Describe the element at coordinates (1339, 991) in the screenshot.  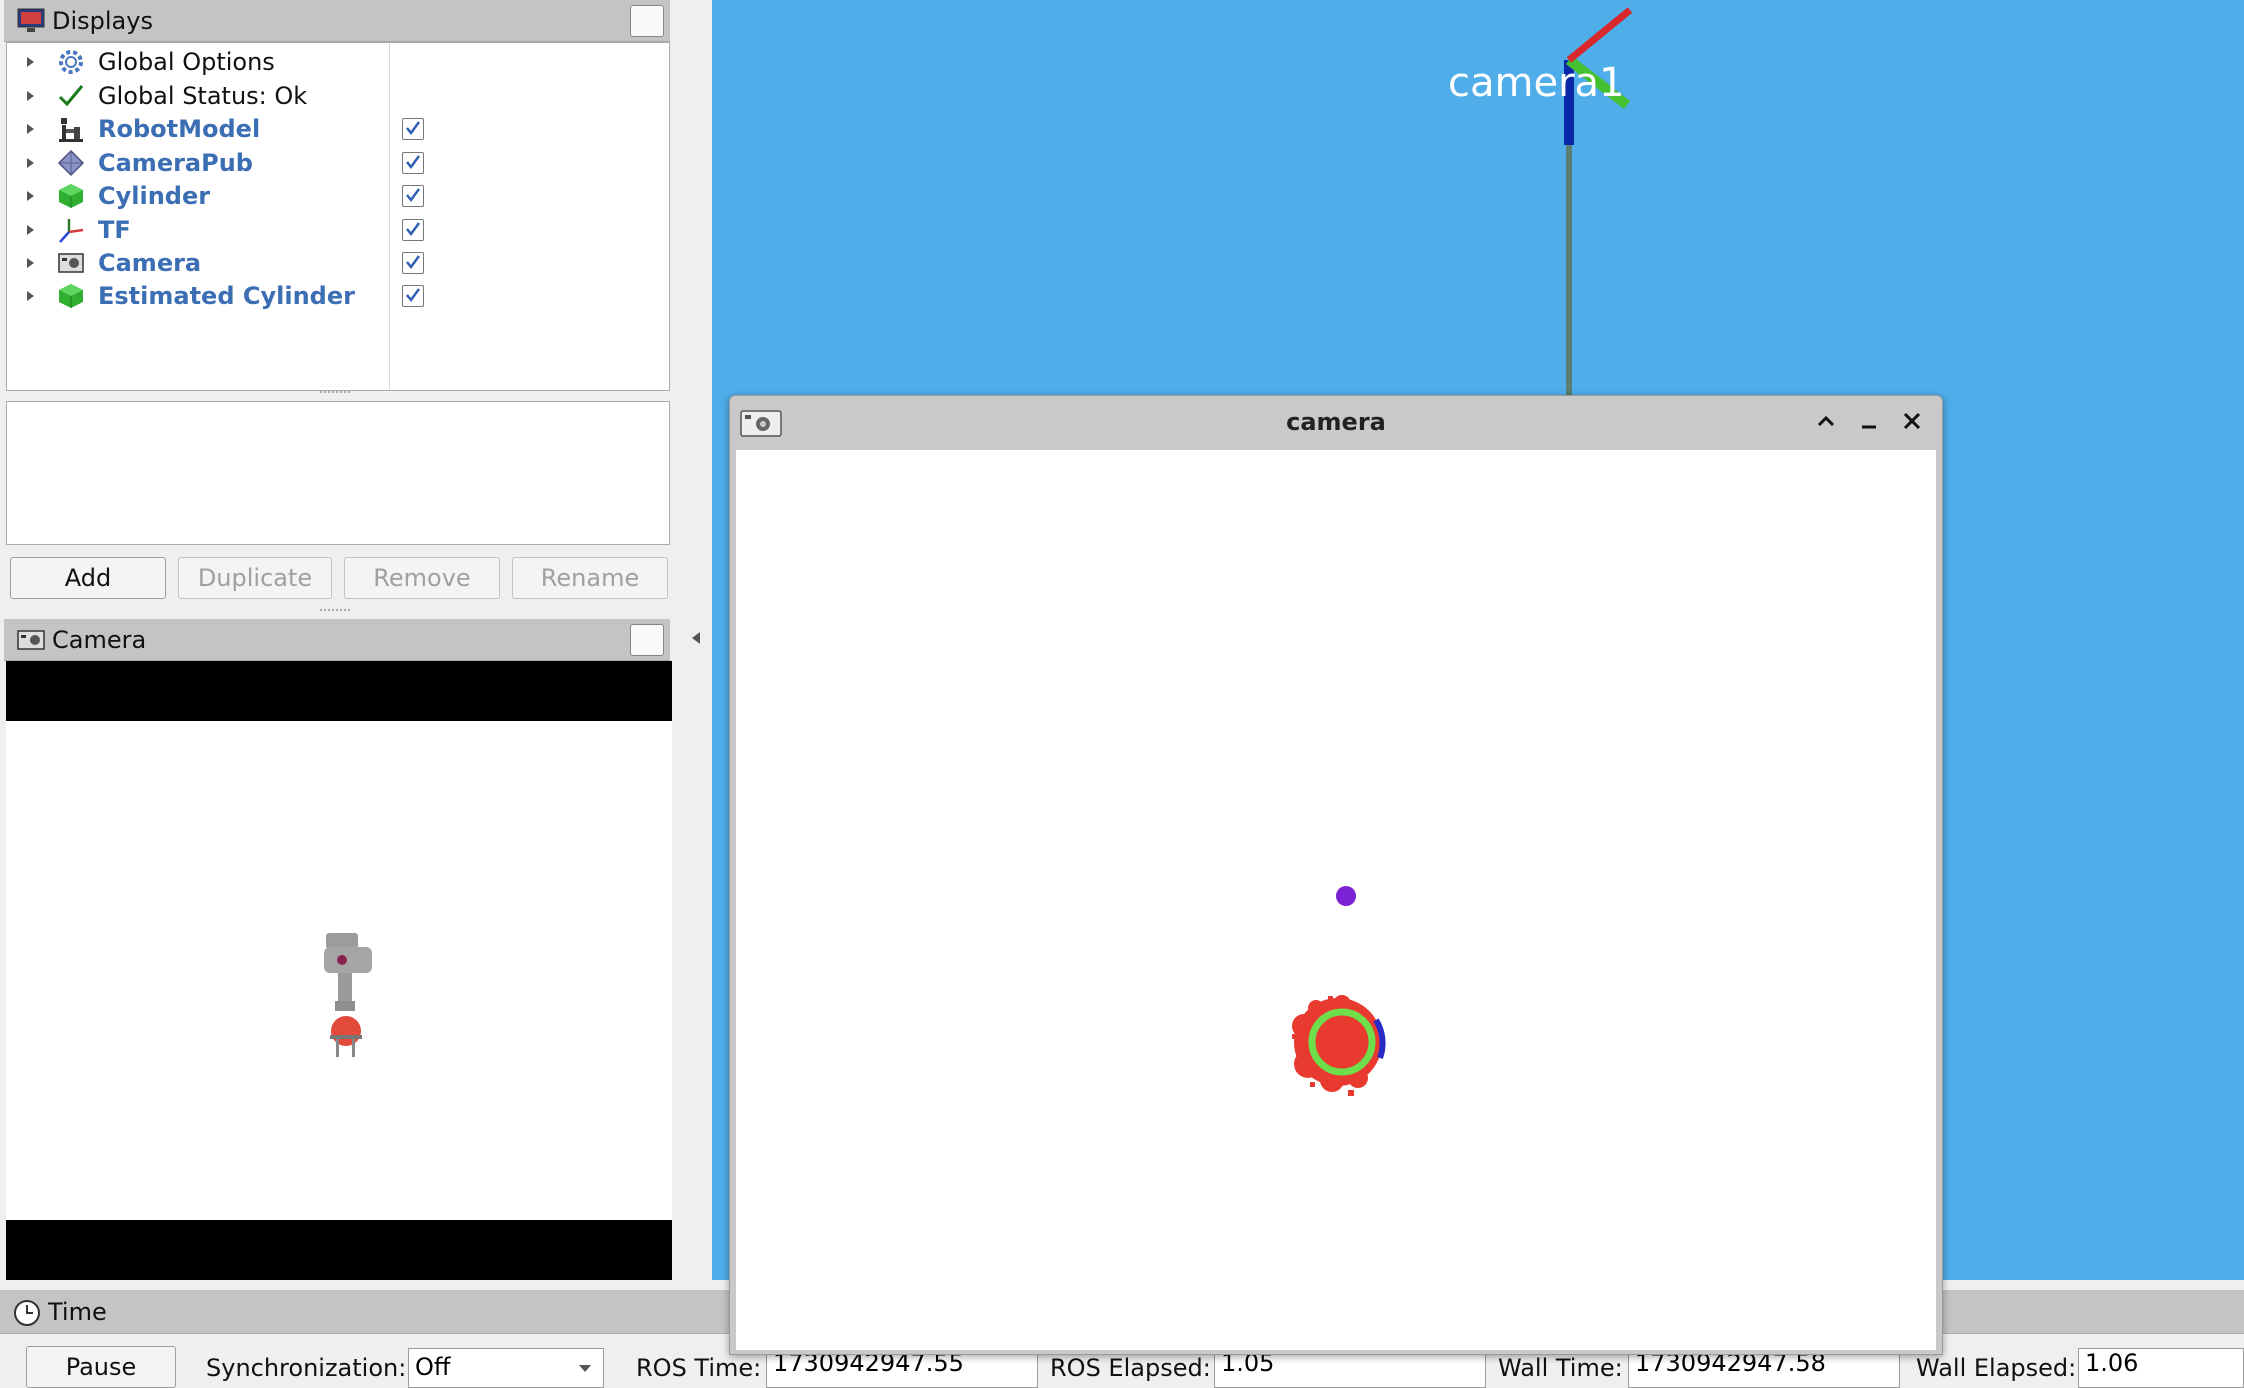
I see `detection-overlay` at that location.